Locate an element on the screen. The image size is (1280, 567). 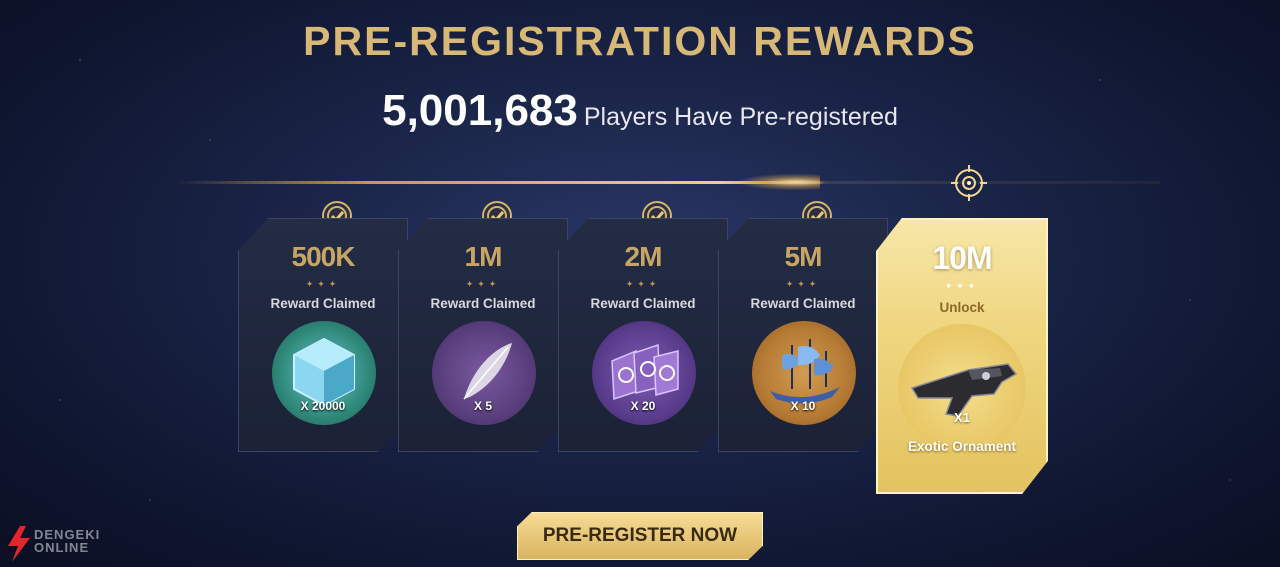
progress-bullet-icon is located at coordinates (780, 182).